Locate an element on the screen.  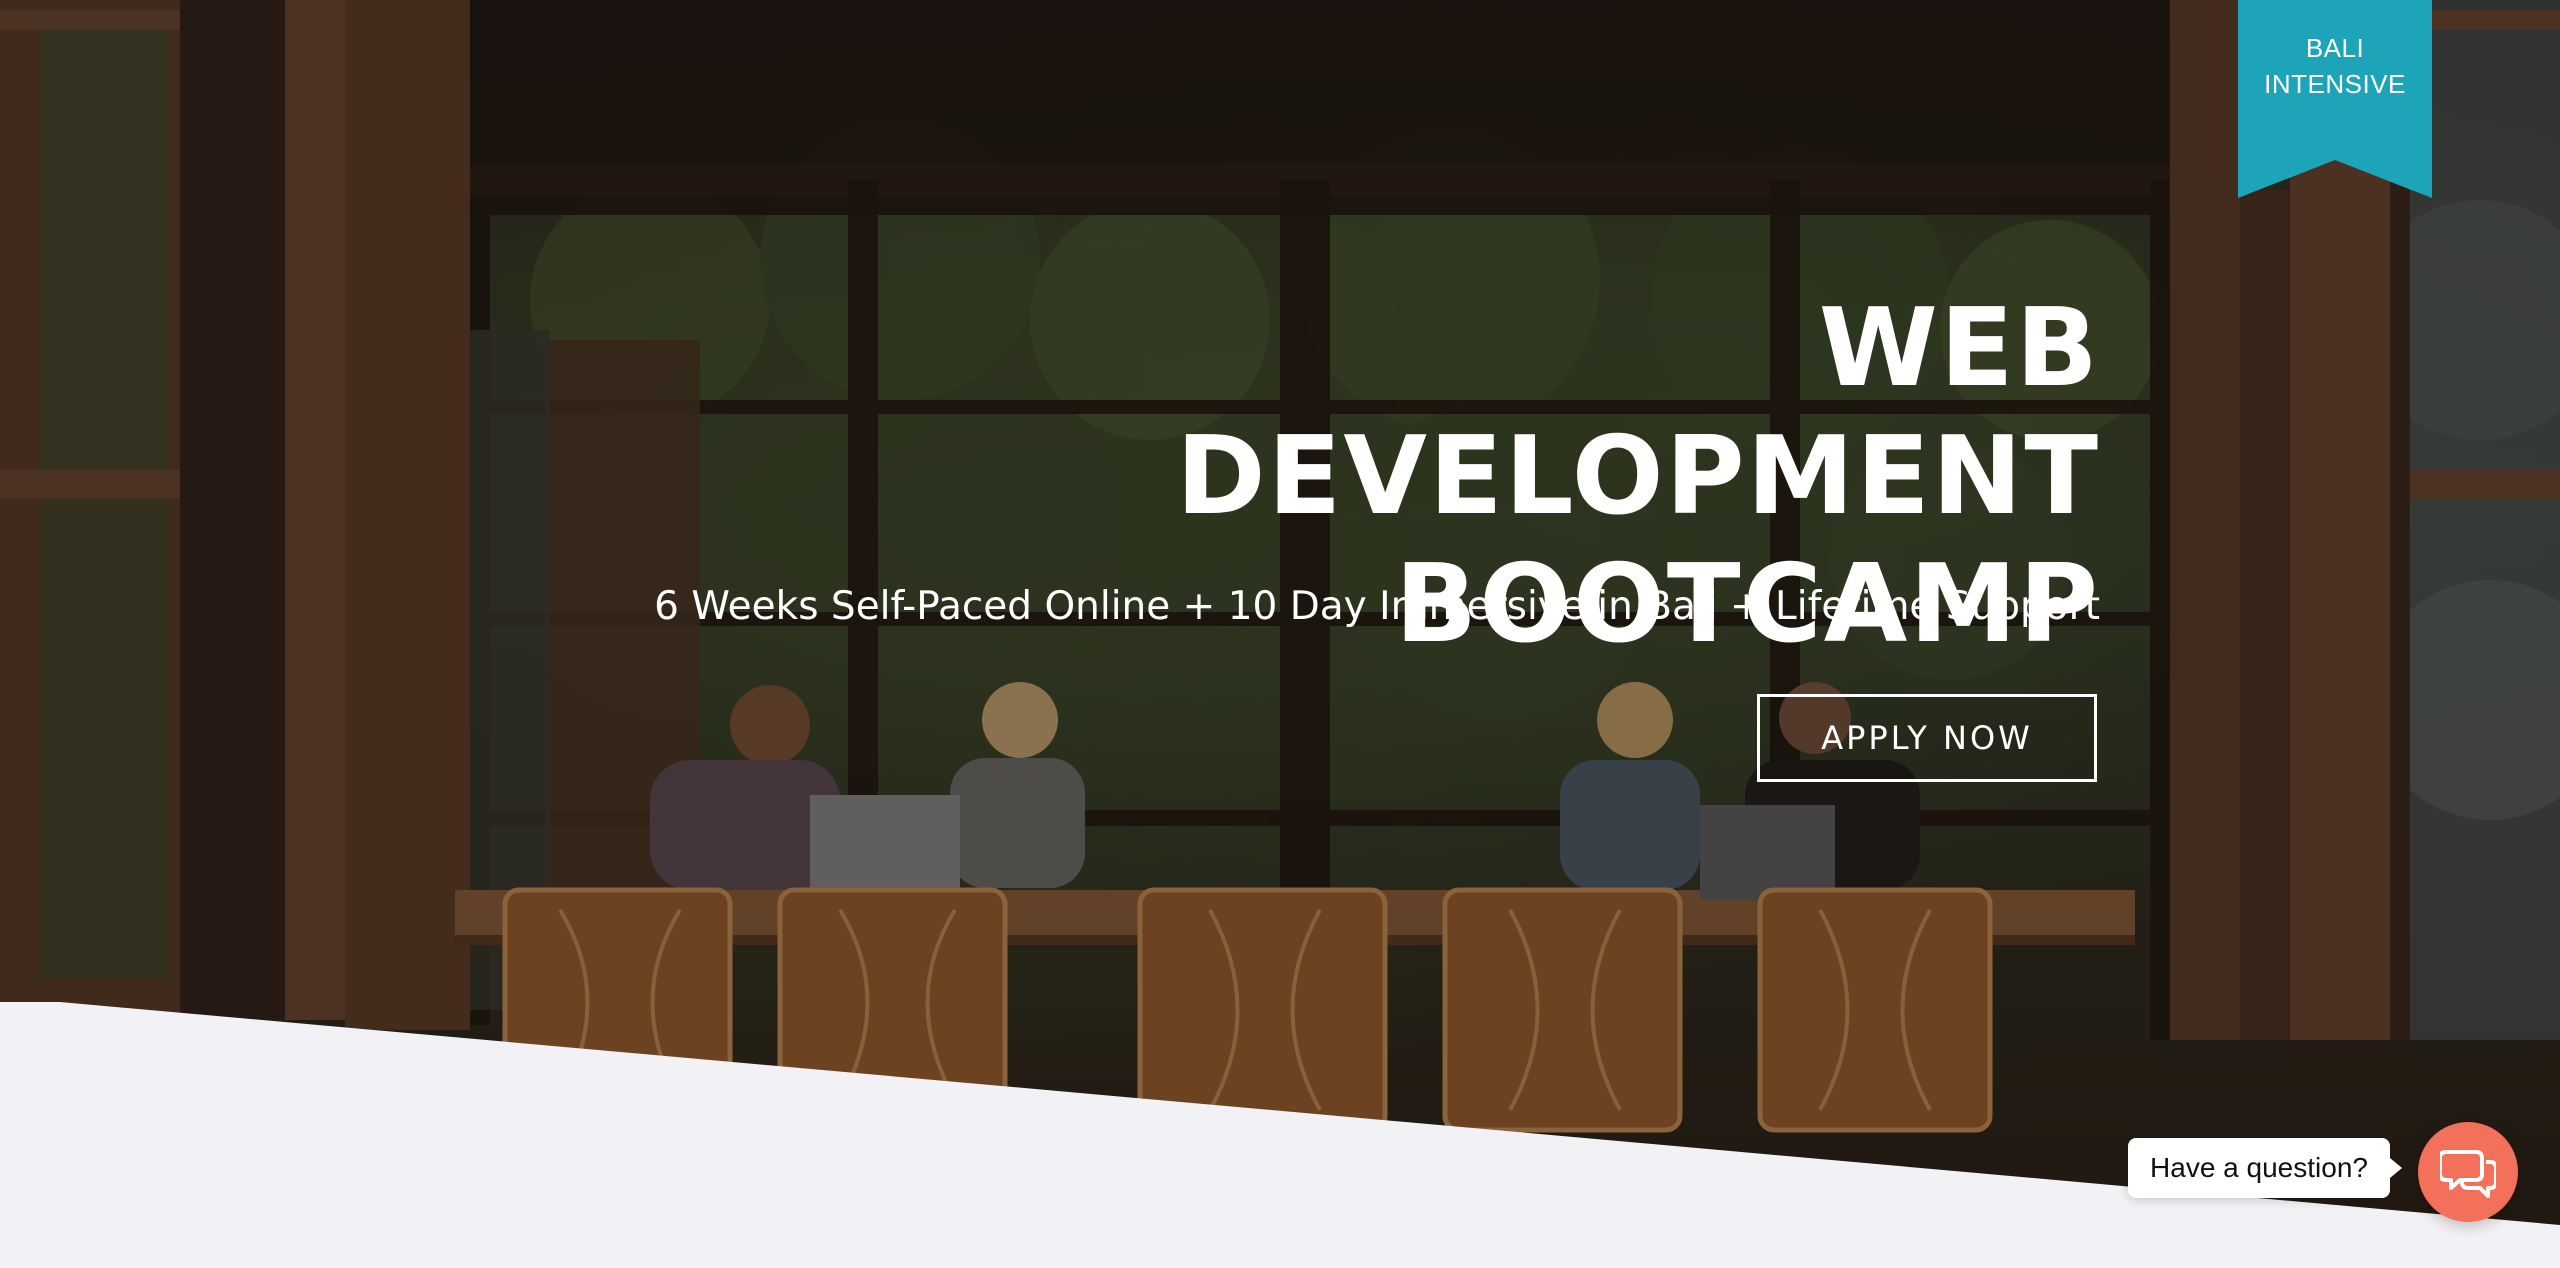
chat-prompt-bubble: Have a question? is located at coordinates (2265, 1168).